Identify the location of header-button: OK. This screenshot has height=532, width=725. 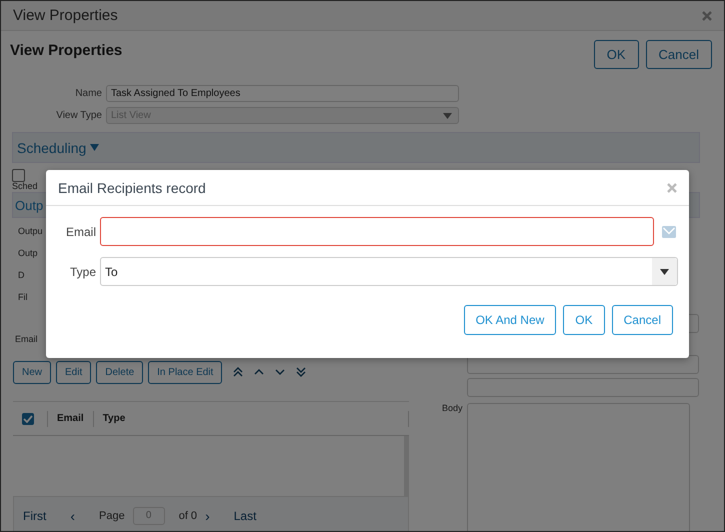
(616, 54).